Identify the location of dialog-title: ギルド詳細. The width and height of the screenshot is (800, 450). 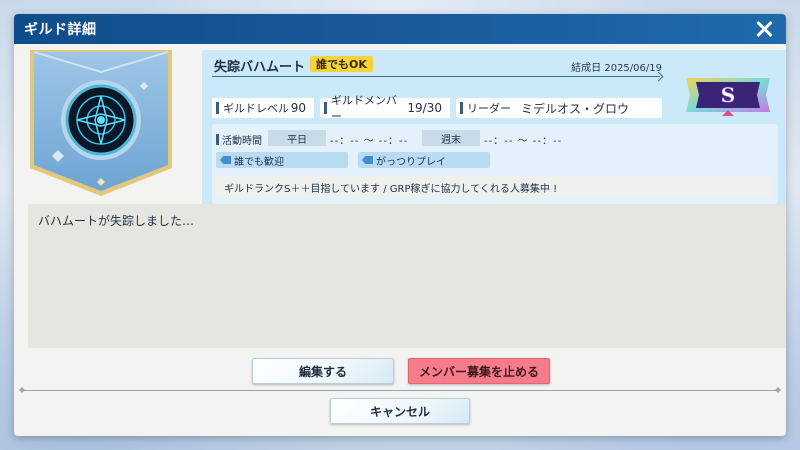
(60, 30).